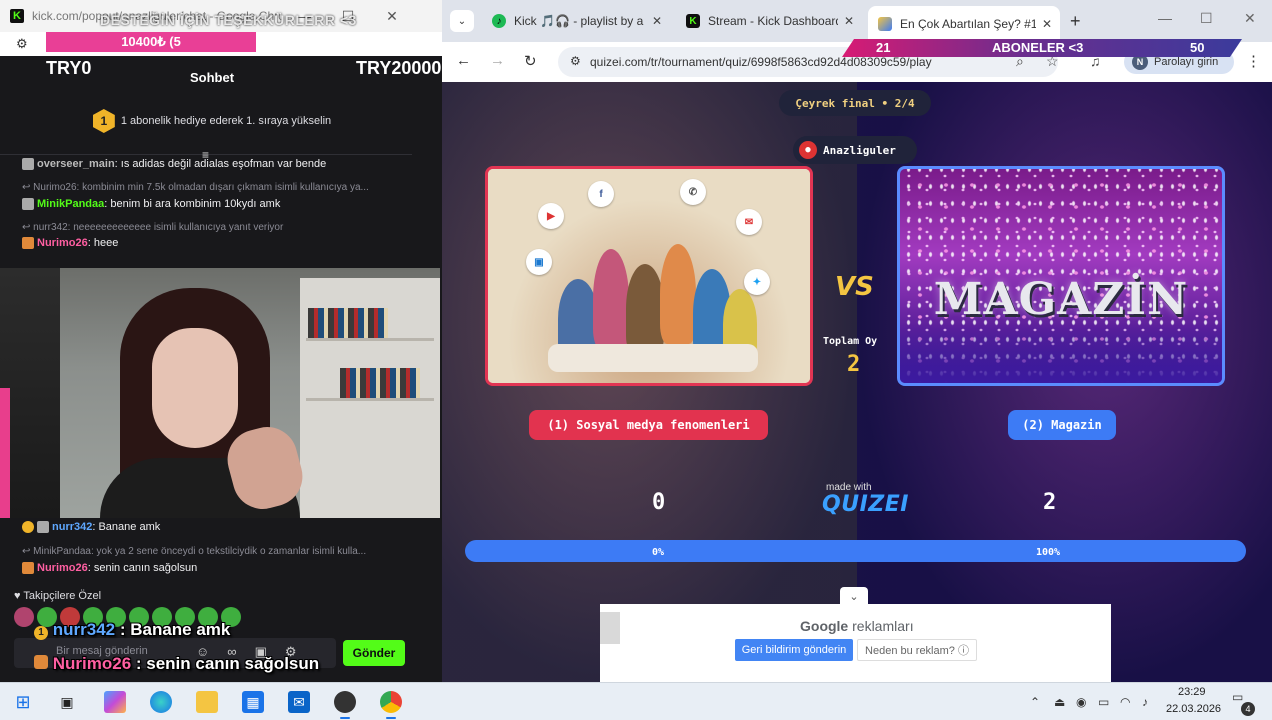  I want to click on stream-overlay-thanks: DESTEĞİN İÇİN TEŞEKKÜRLERR <3, so click(228, 20).